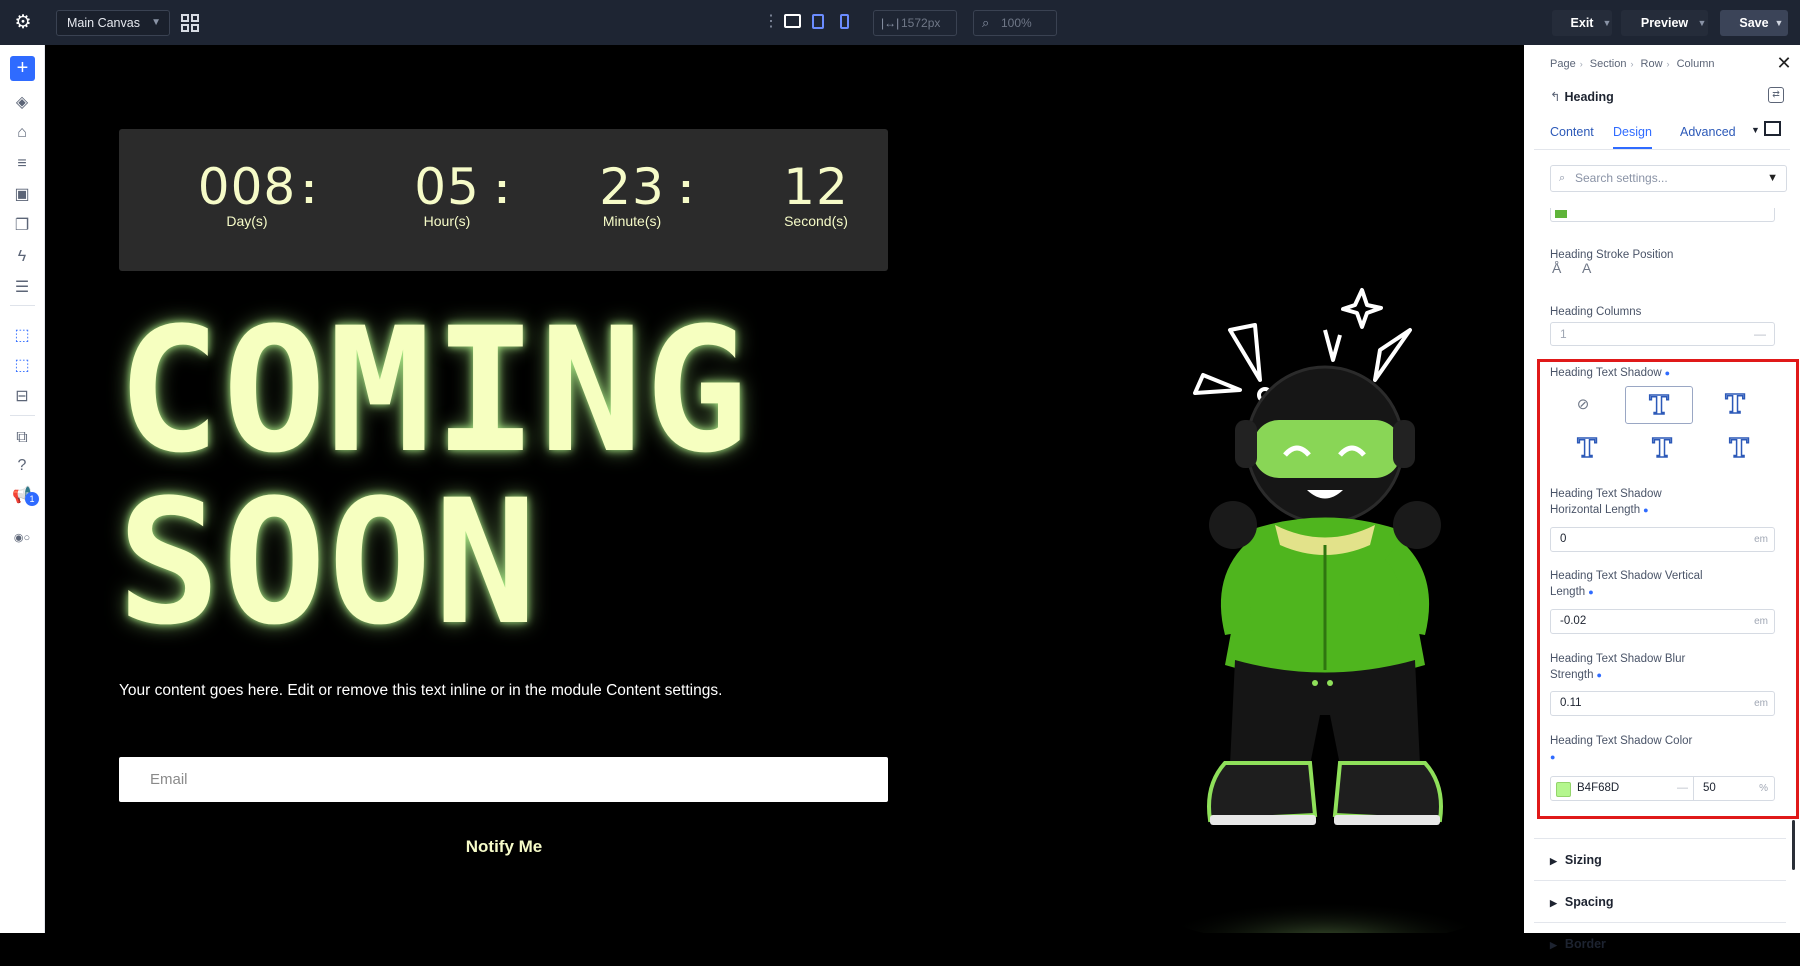 The height and width of the screenshot is (966, 1800). I want to click on v-length-unit: em, so click(1761, 621).